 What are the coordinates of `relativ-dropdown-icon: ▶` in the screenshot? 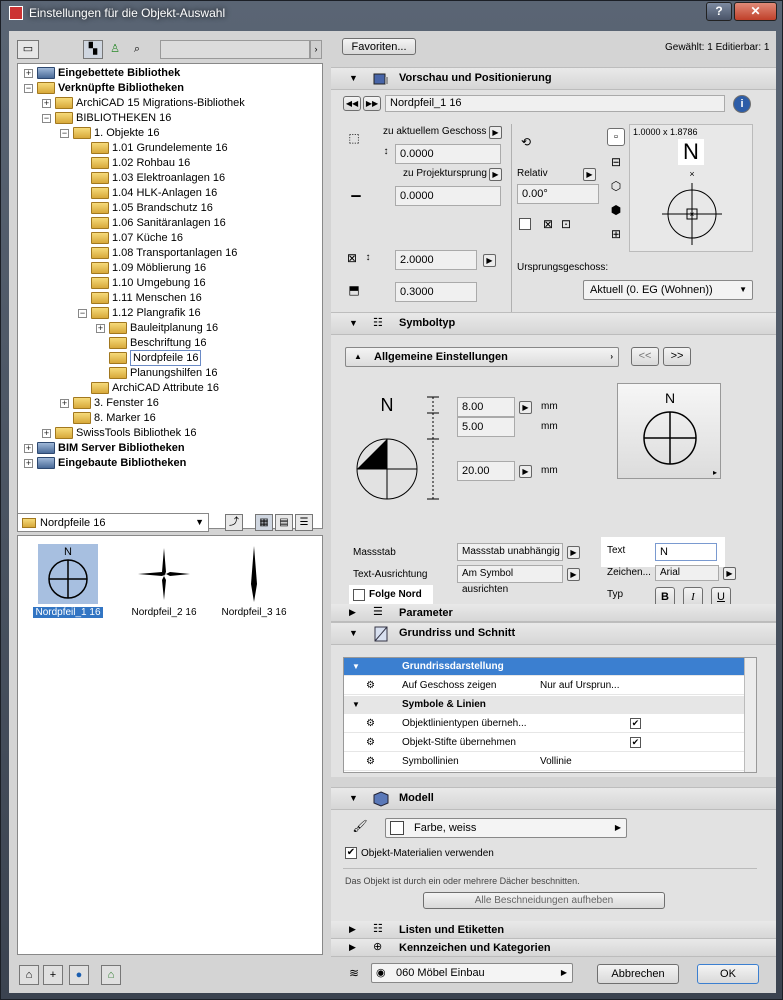 It's located at (589, 174).